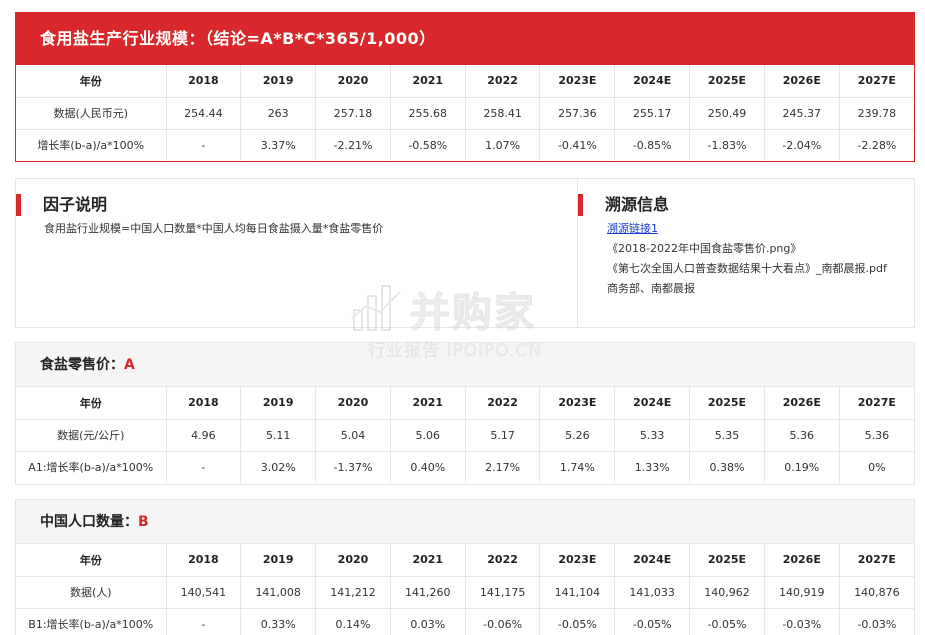 Image resolution: width=925 pixels, height=635 pixels. Describe the element at coordinates (91, 145) in the screenshot. I see `row-label-growth: 增长率(b-a)/a*100%` at that location.